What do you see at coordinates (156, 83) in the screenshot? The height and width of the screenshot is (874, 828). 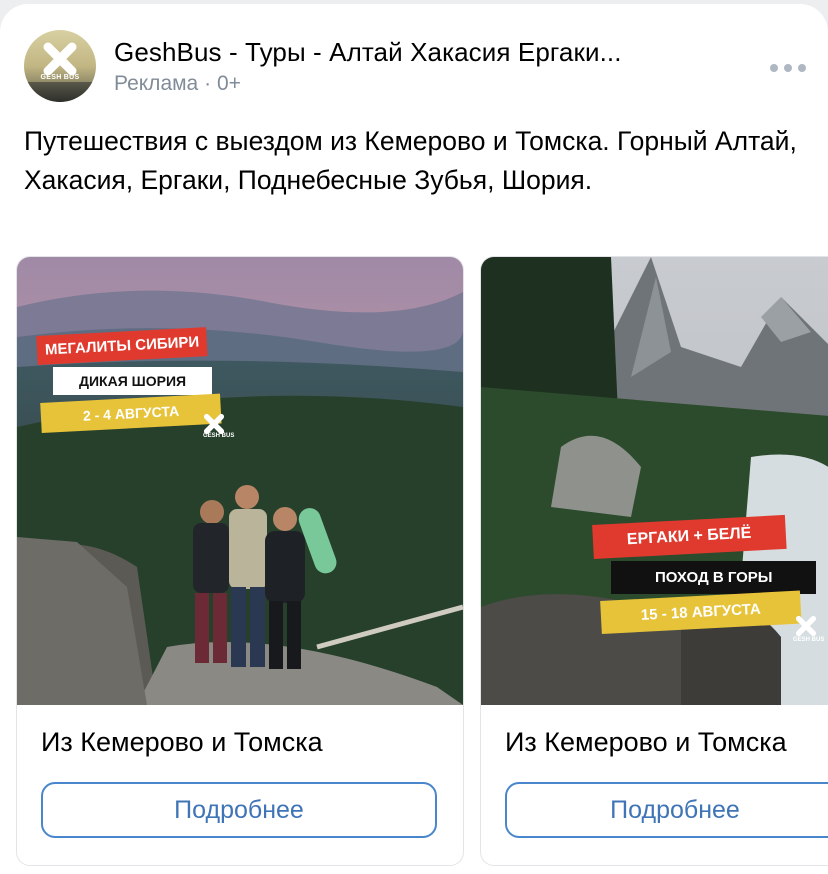 I see `ad-label: Реклама` at bounding box center [156, 83].